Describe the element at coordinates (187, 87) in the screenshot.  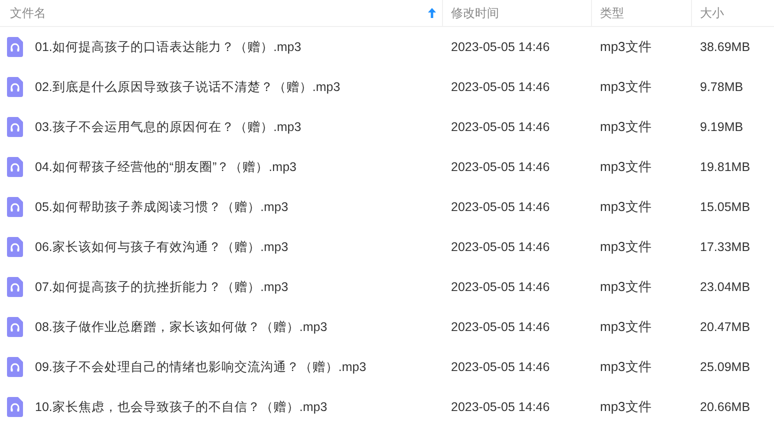
I see `file-name: 02.到底是什么原因导致孩子说话不清楚？（赠）.mp3` at that location.